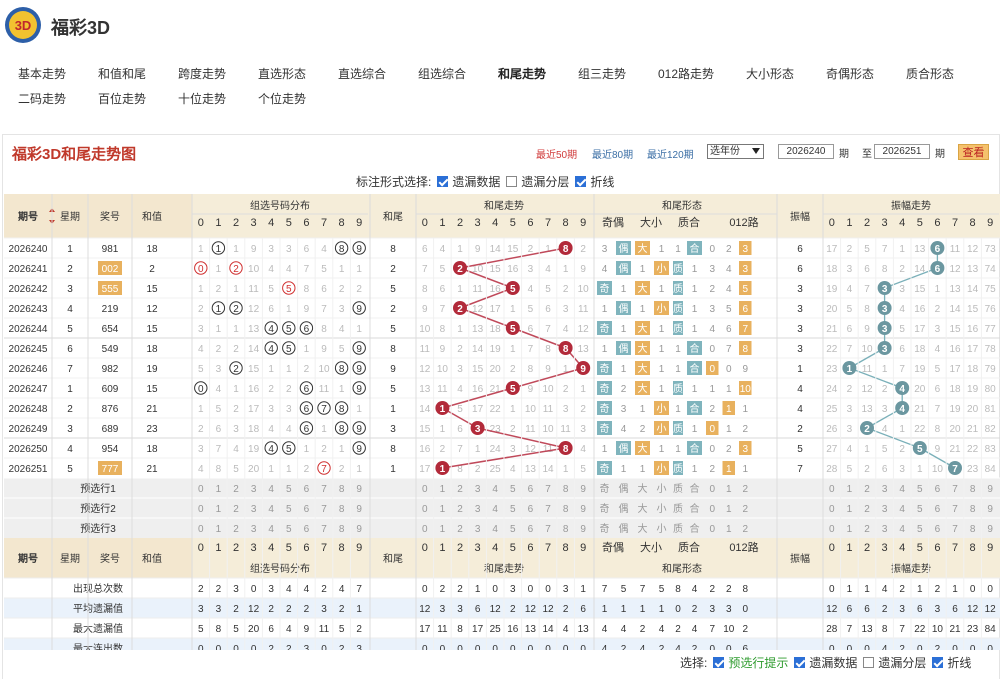  What do you see at coordinates (735, 151) in the screenshot?
I see `year-select: 选年份` at bounding box center [735, 151].